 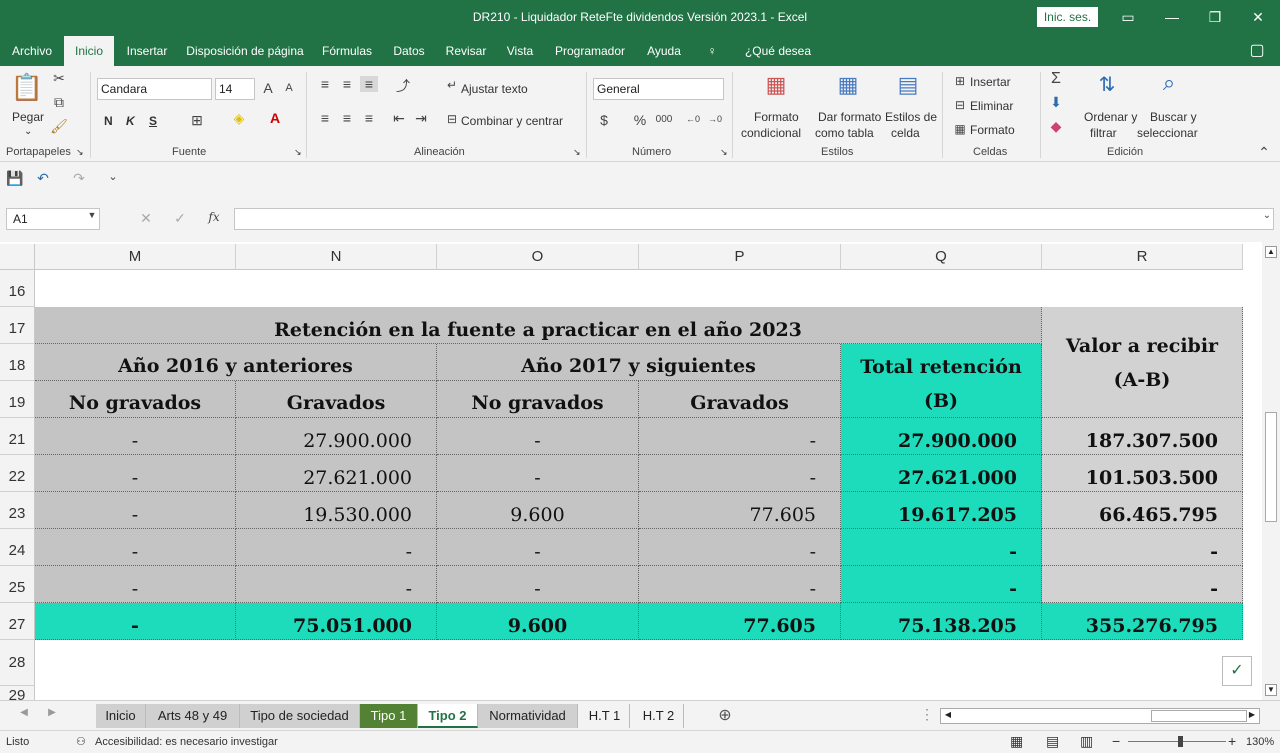 I want to click on delete-cells-button: Eliminar, so click(x=991, y=106).